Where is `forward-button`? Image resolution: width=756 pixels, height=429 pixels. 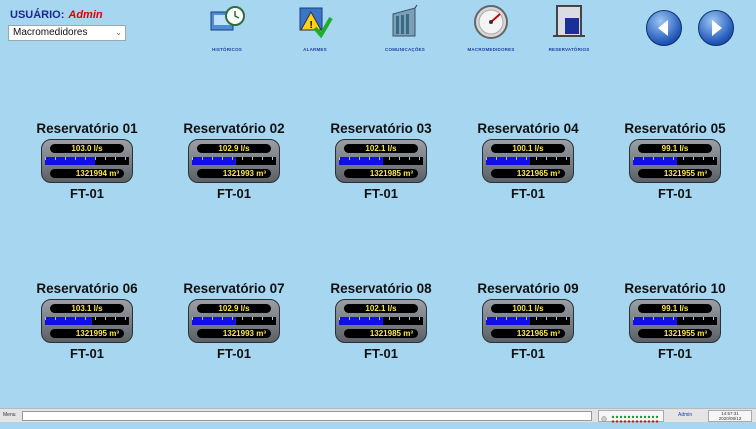 forward-button is located at coordinates (716, 28).